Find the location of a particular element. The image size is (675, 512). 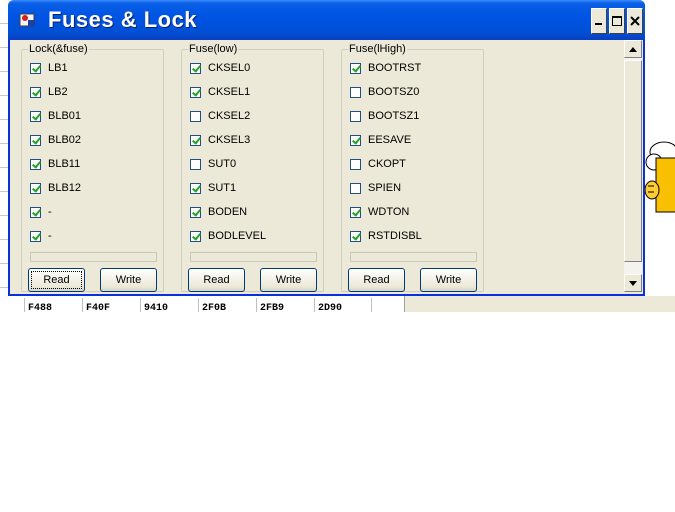

checkbox-label: CKSEL3 is located at coordinates (229, 140).